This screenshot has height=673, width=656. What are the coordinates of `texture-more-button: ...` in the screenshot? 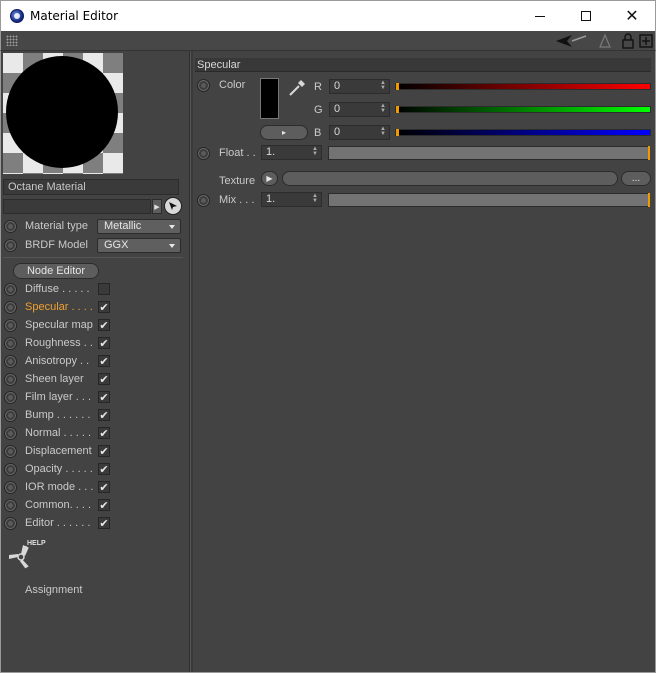 It's located at (636, 178).